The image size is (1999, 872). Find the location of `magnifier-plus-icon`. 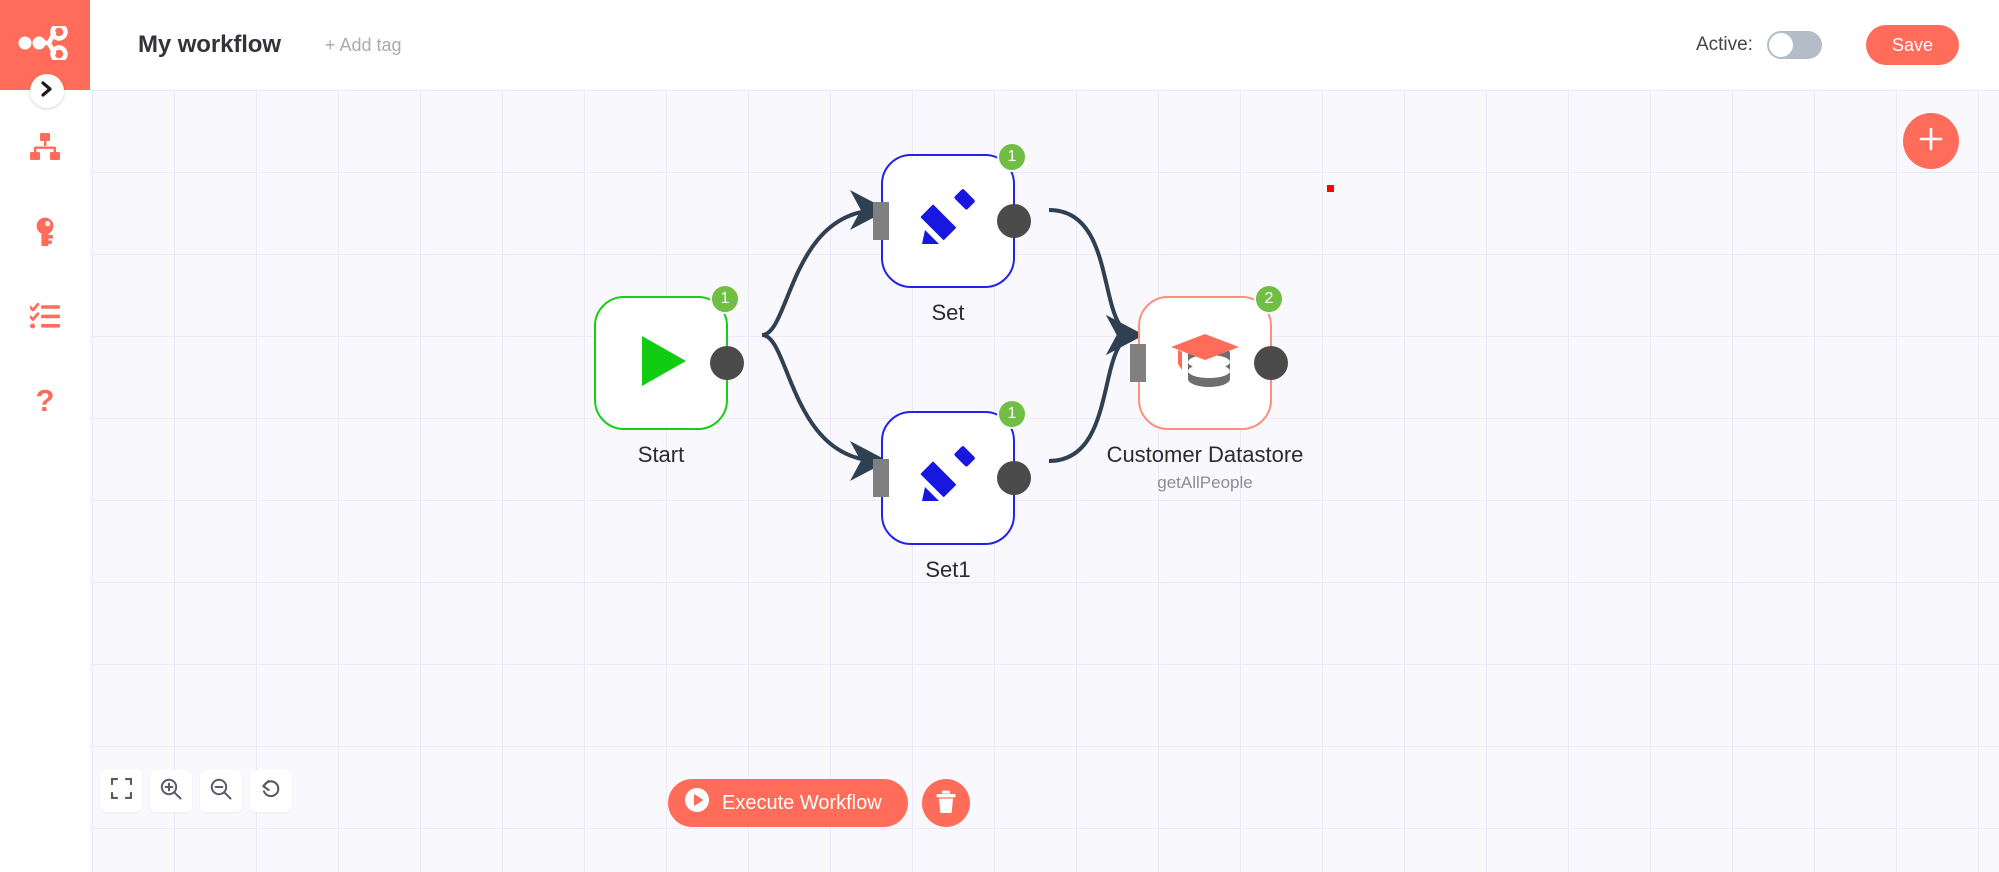

magnifier-plus-icon is located at coordinates (171, 791).